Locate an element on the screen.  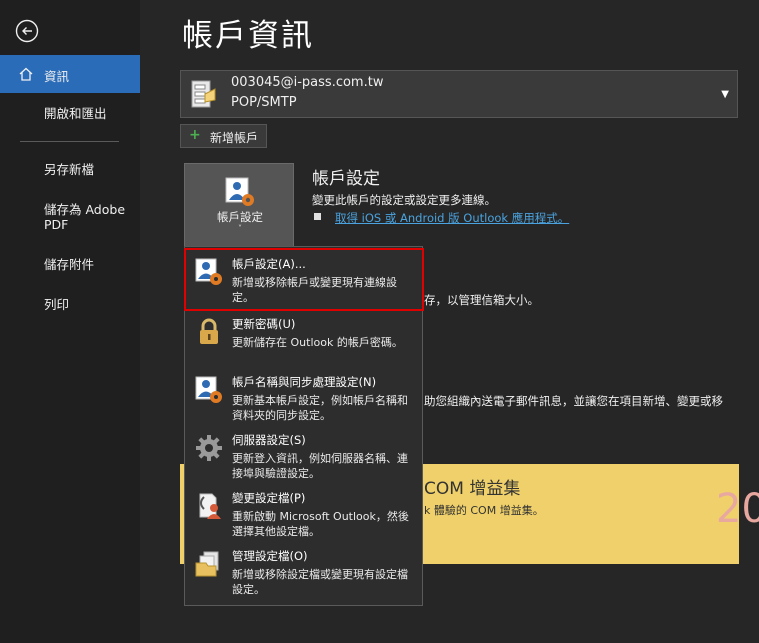
sidebar-item-label: 儲存為 Adobe PDF is located at coordinates (85, 217).